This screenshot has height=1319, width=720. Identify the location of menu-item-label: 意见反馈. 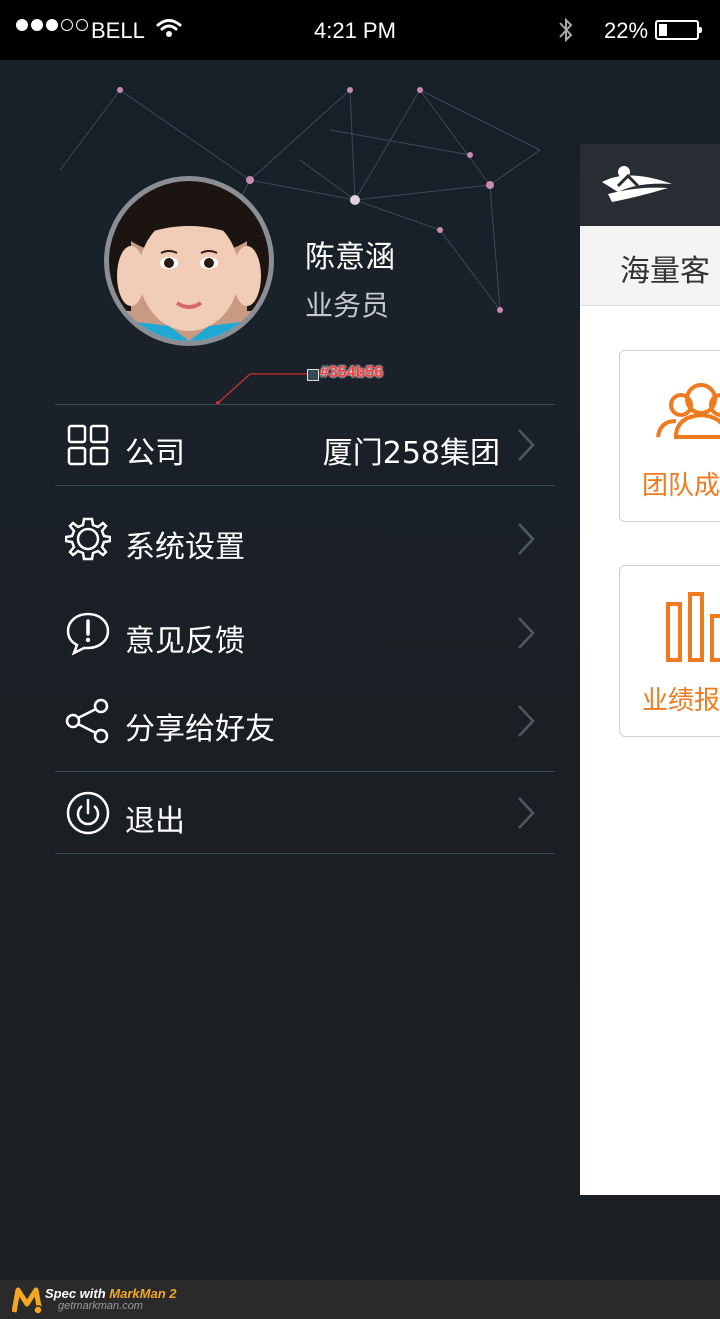
(185, 641).